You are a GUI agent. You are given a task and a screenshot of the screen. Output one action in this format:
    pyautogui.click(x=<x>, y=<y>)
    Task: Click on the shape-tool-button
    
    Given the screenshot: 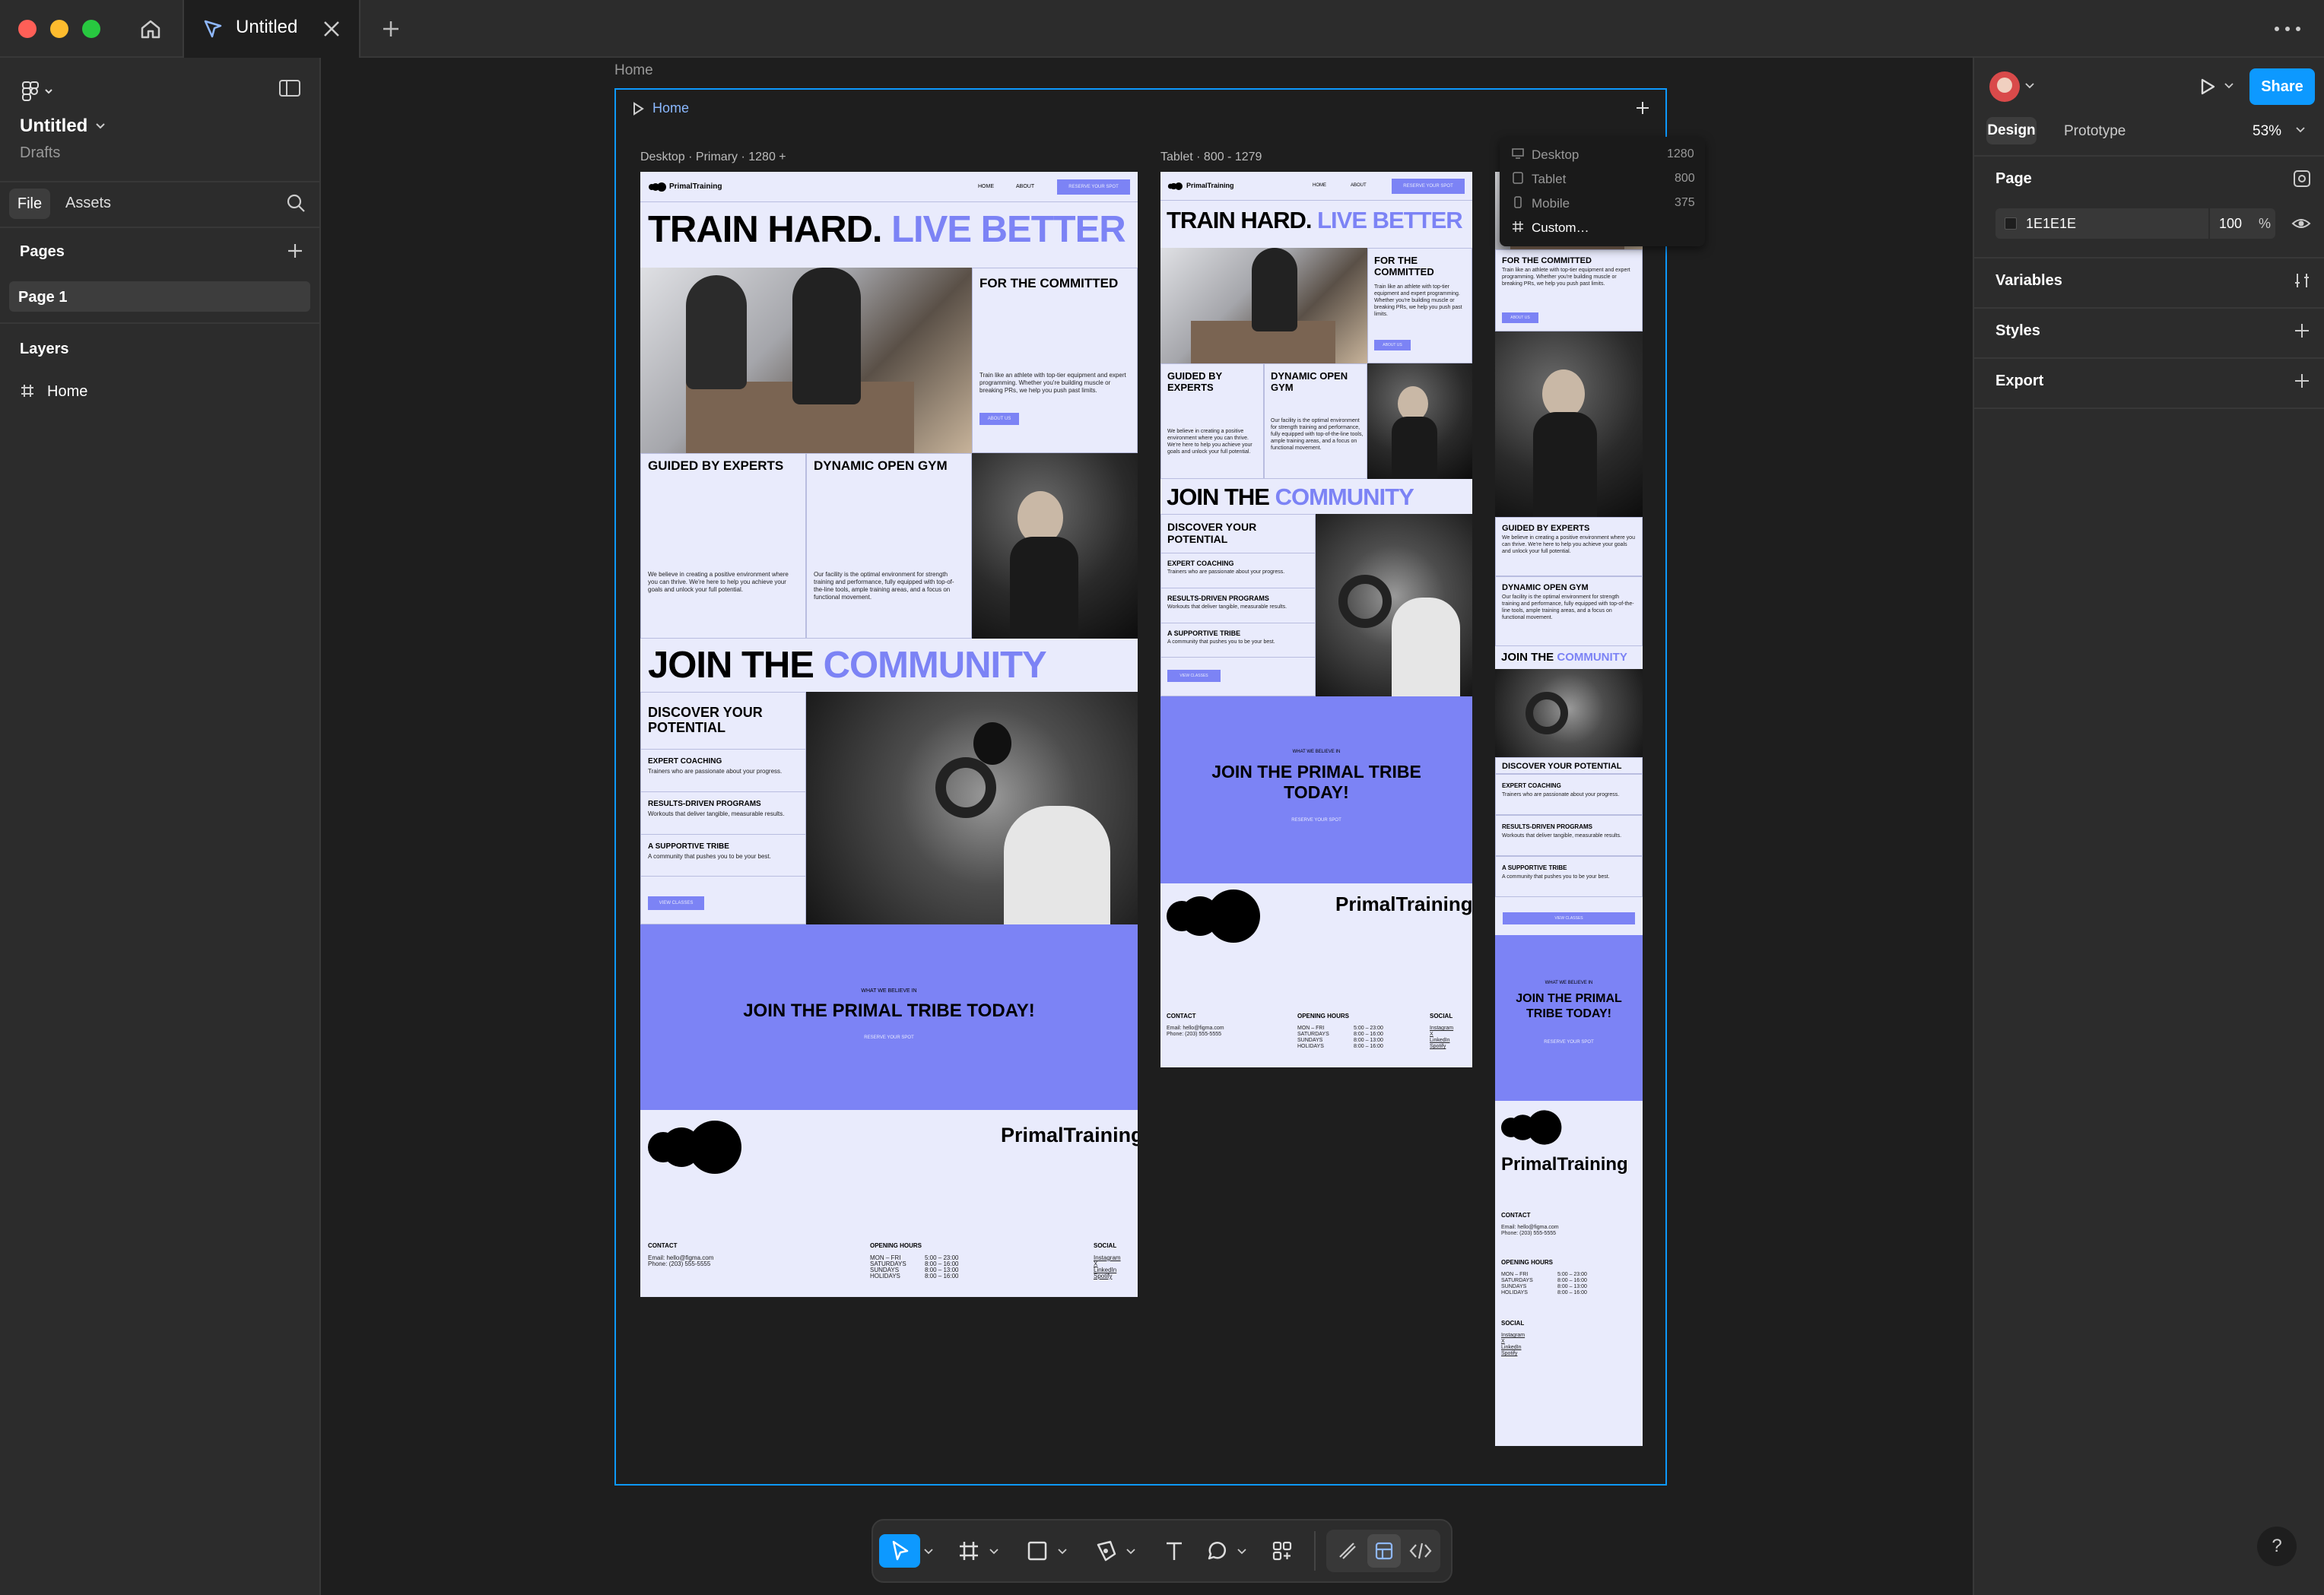 What is the action you would take?
    pyautogui.click(x=1037, y=1551)
    